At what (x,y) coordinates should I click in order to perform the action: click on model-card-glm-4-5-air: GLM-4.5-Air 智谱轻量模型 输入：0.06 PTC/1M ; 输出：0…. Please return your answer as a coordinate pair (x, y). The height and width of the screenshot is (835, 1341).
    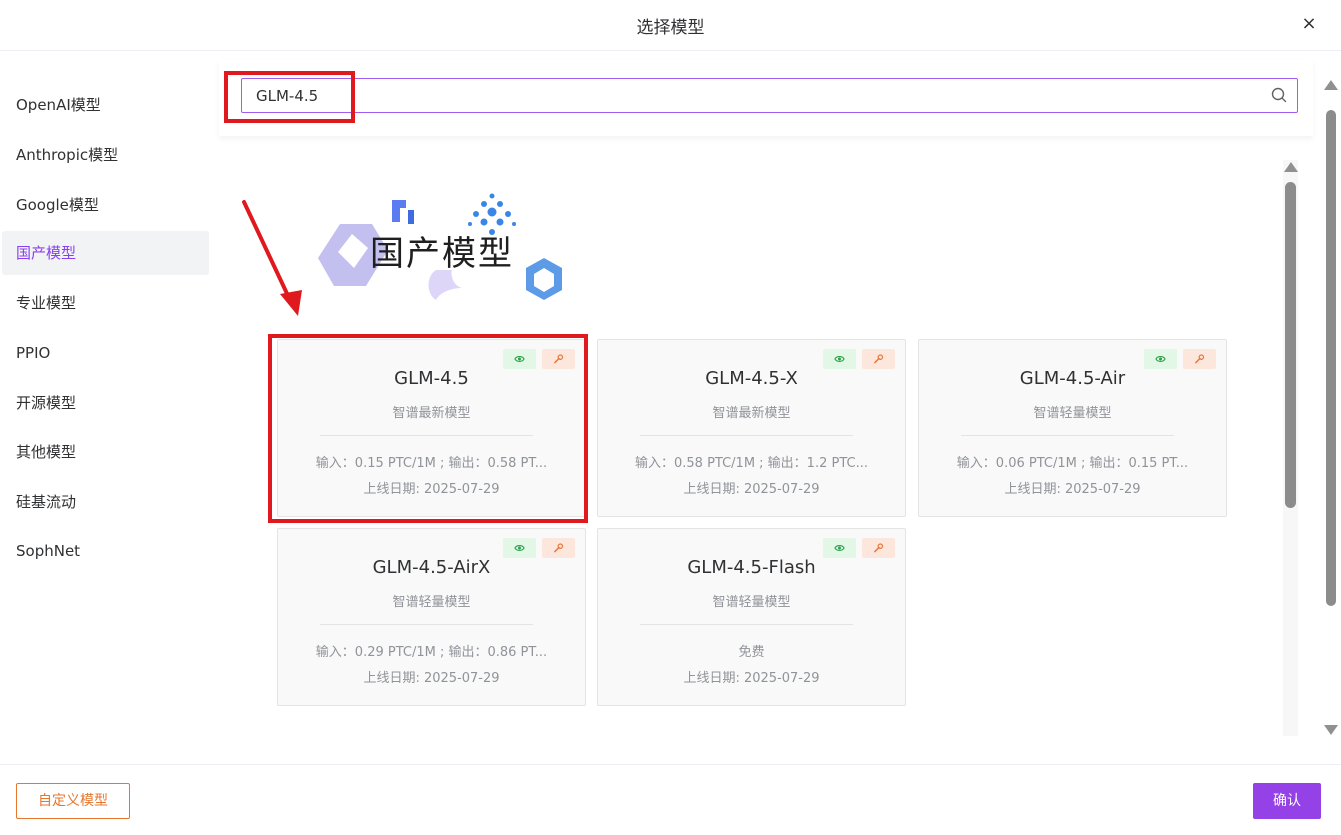
    Looking at the image, I should click on (1072, 428).